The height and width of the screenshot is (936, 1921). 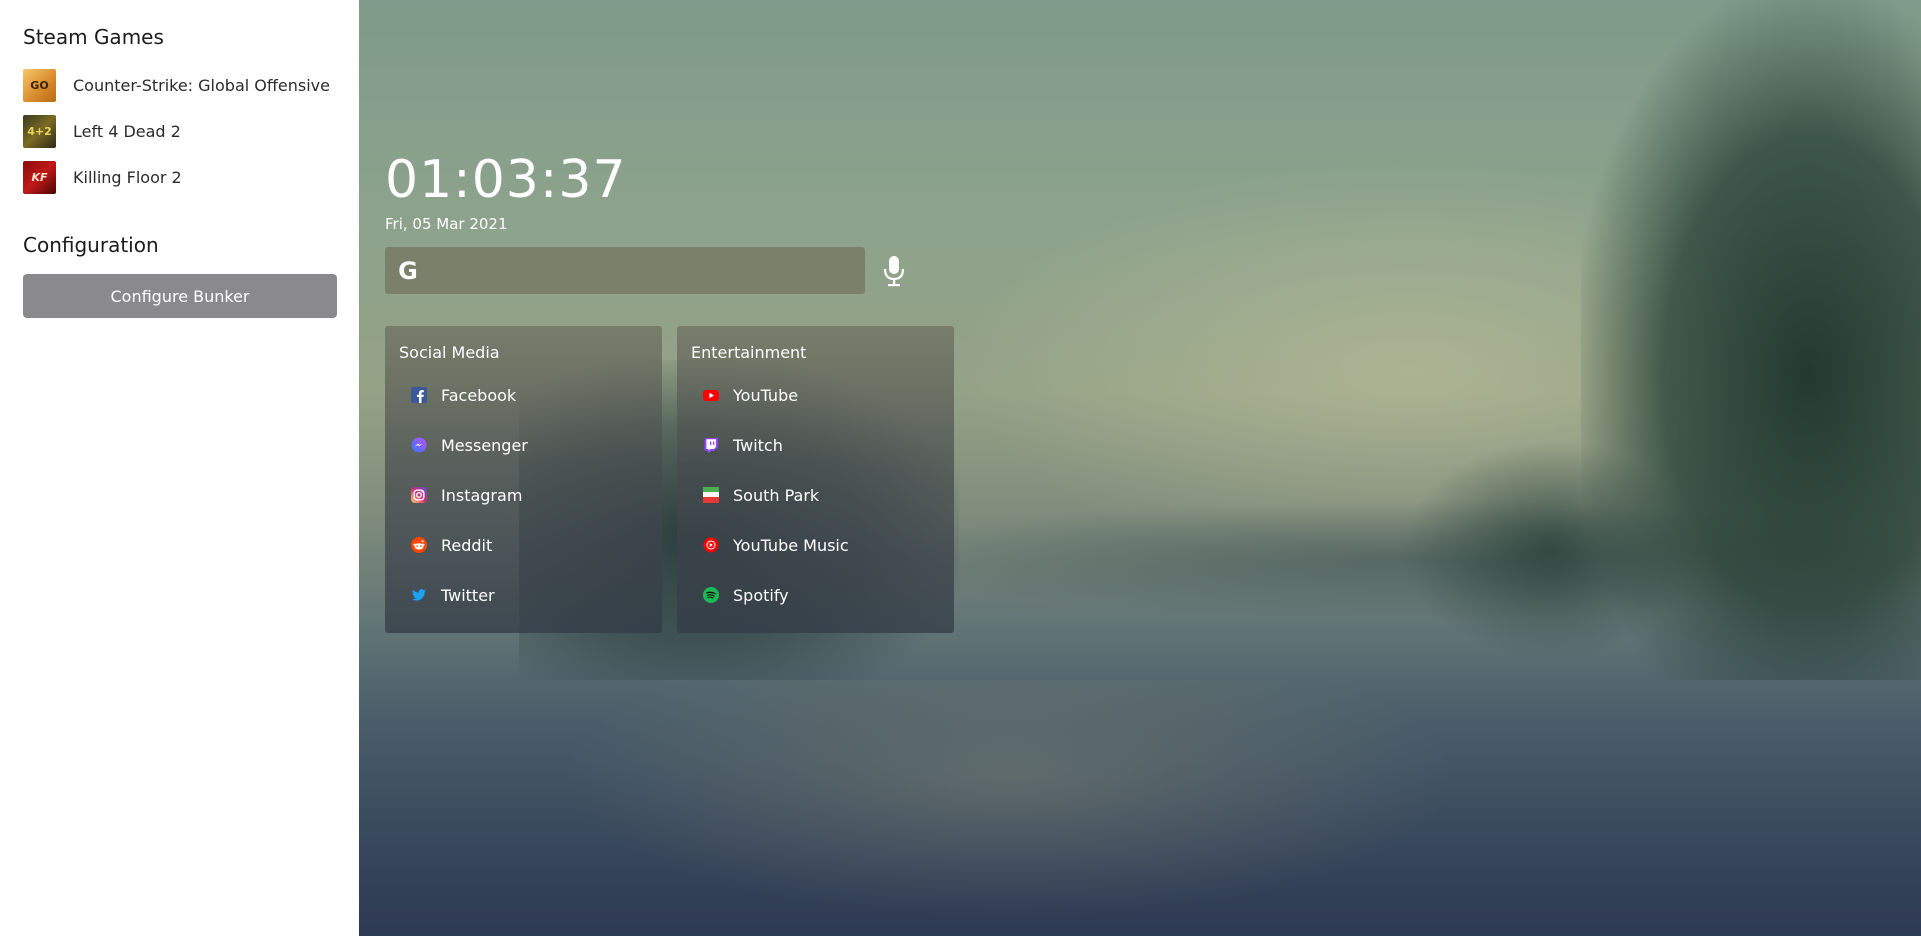 I want to click on link-label: Facebook, so click(x=479, y=395).